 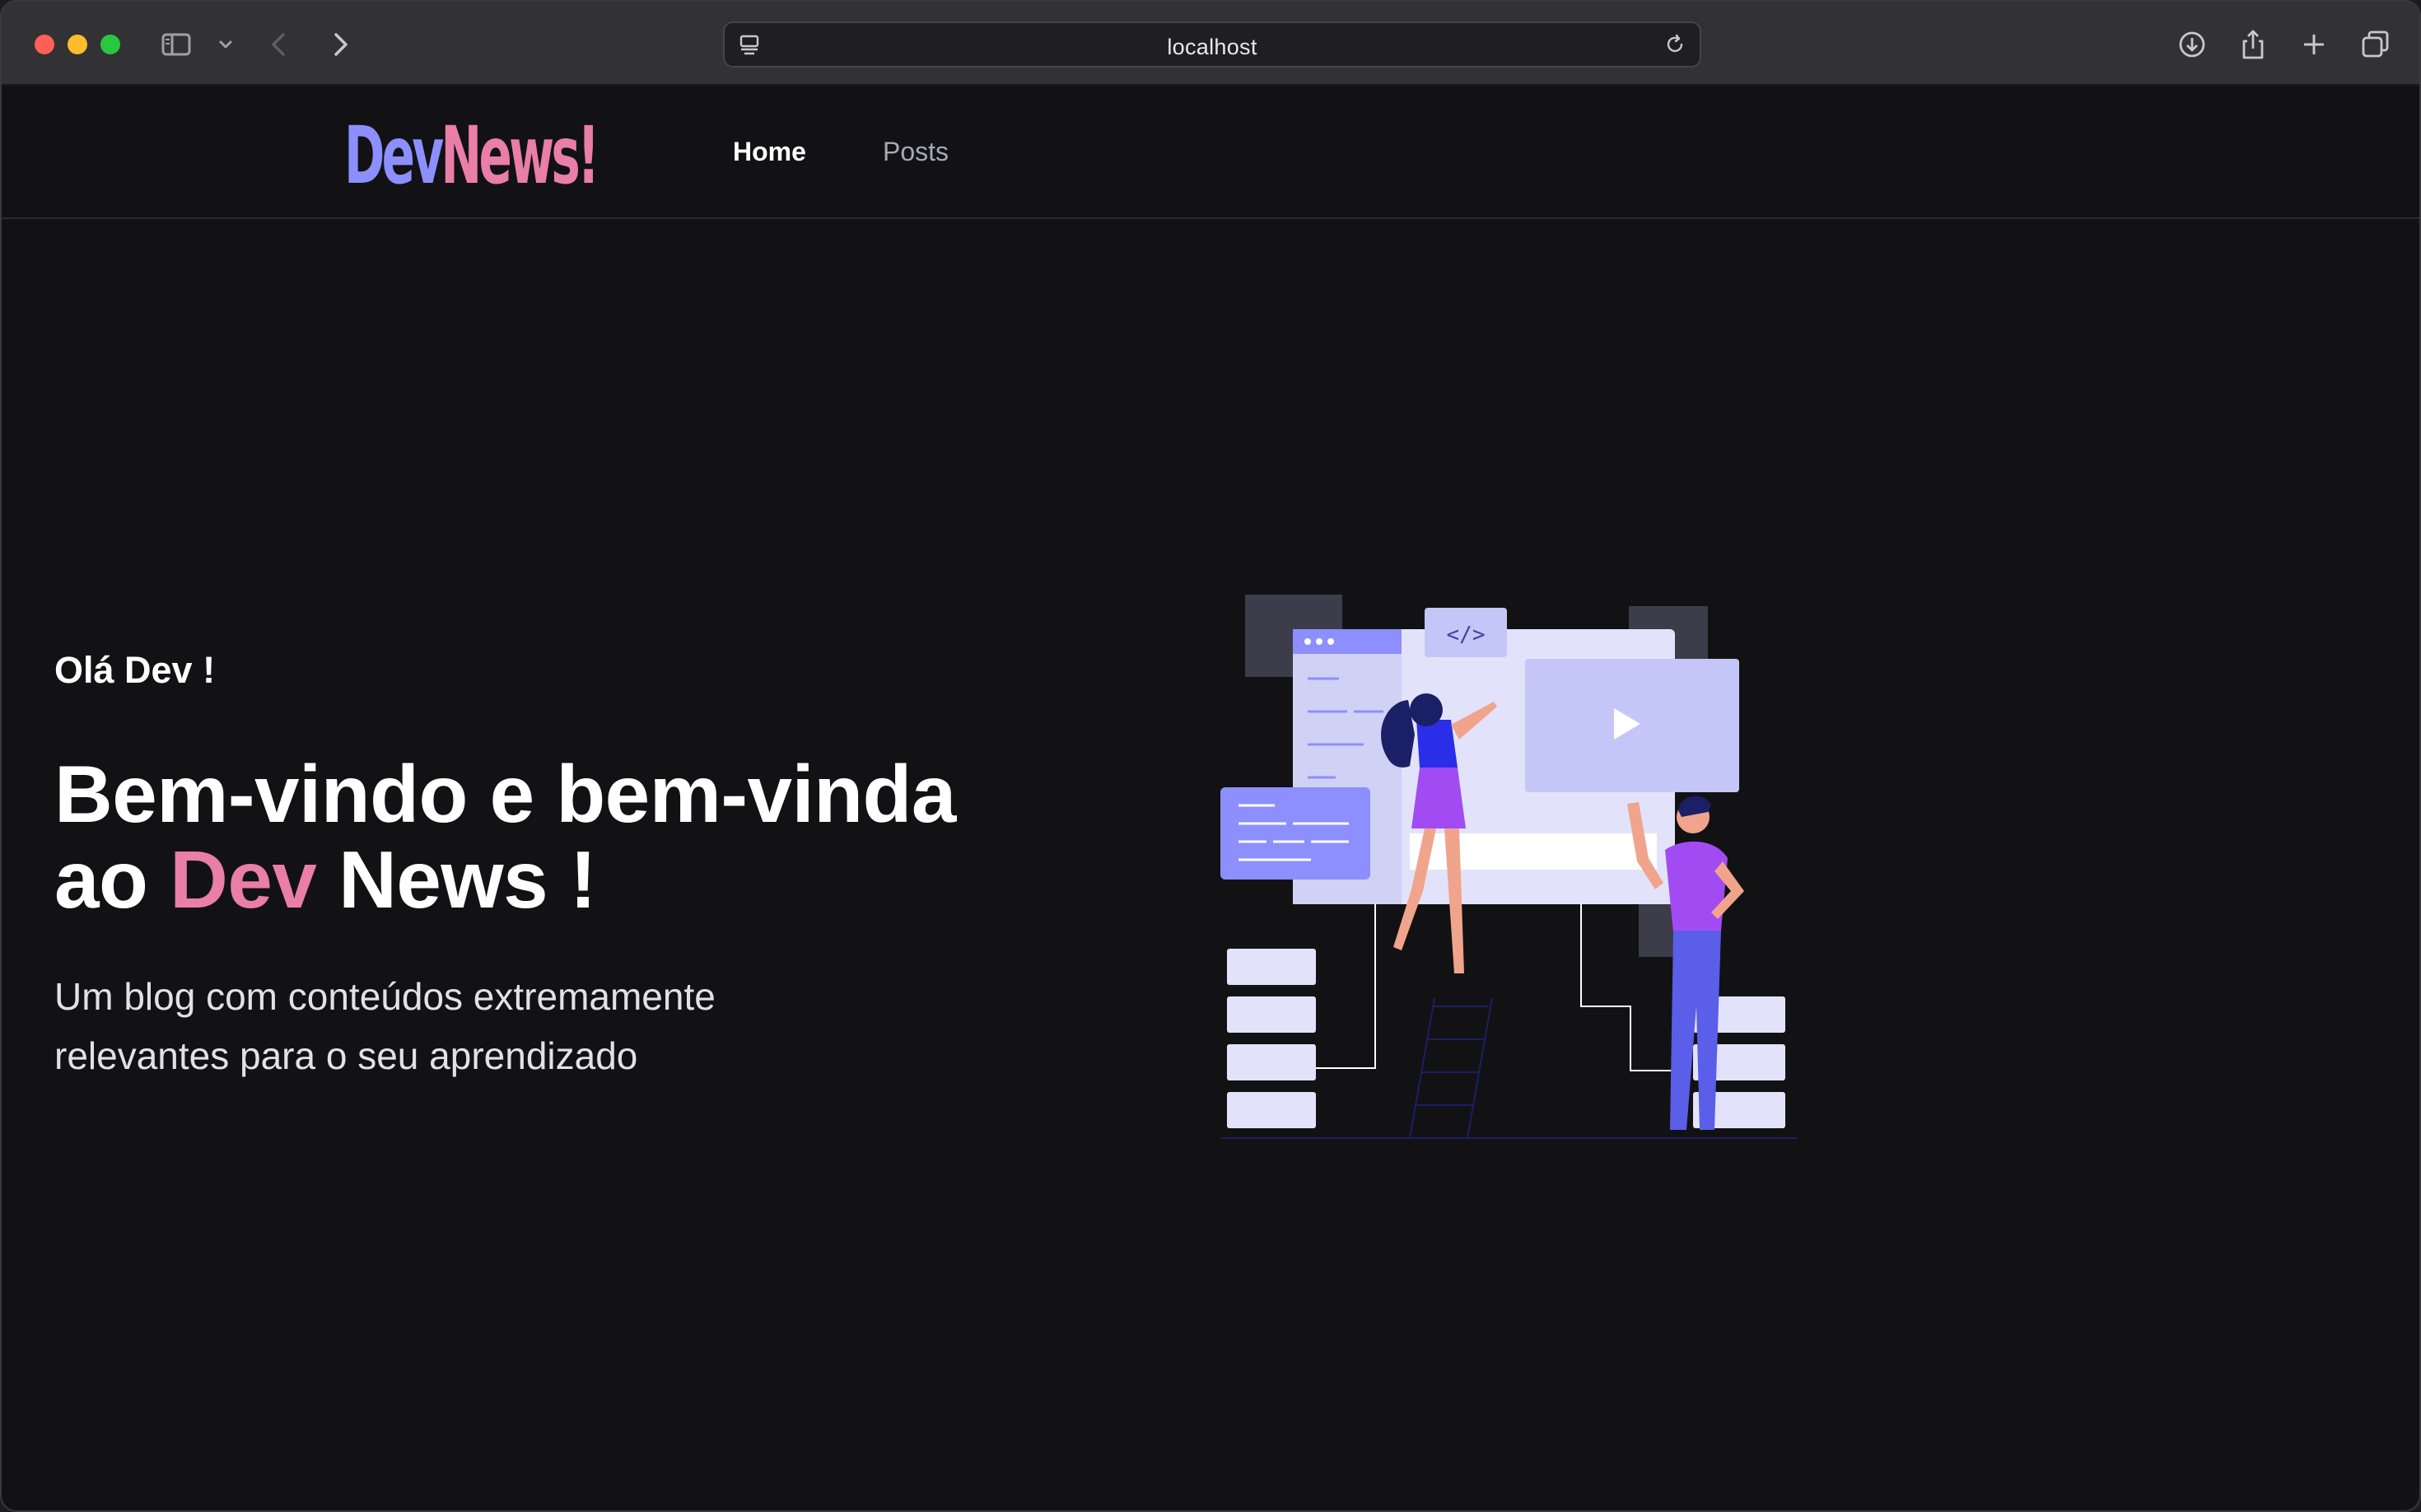 What do you see at coordinates (1675, 44) in the screenshot?
I see `reload-icon` at bounding box center [1675, 44].